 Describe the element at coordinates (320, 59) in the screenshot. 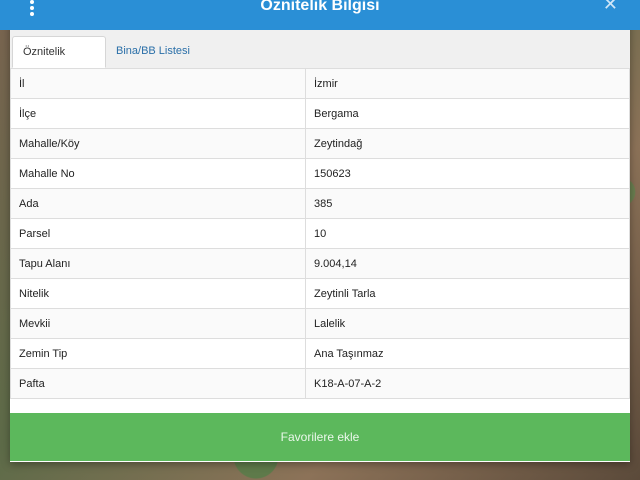

I see `tab-bar: Öznitelik Bilgisi Bina/BB Listesi` at that location.